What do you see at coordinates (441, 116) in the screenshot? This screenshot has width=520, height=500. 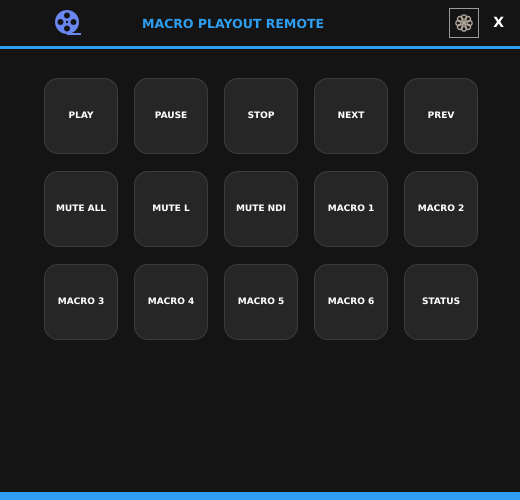 I see `macro-button: PREV` at bounding box center [441, 116].